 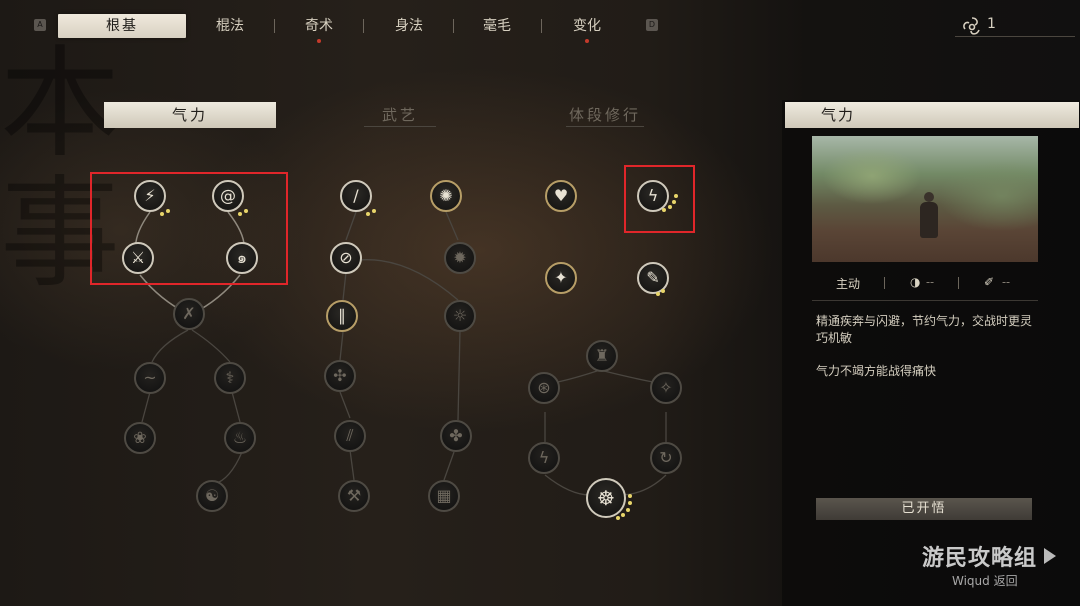 I want to click on locked-skill-icon: ❀, so click(x=140, y=438).